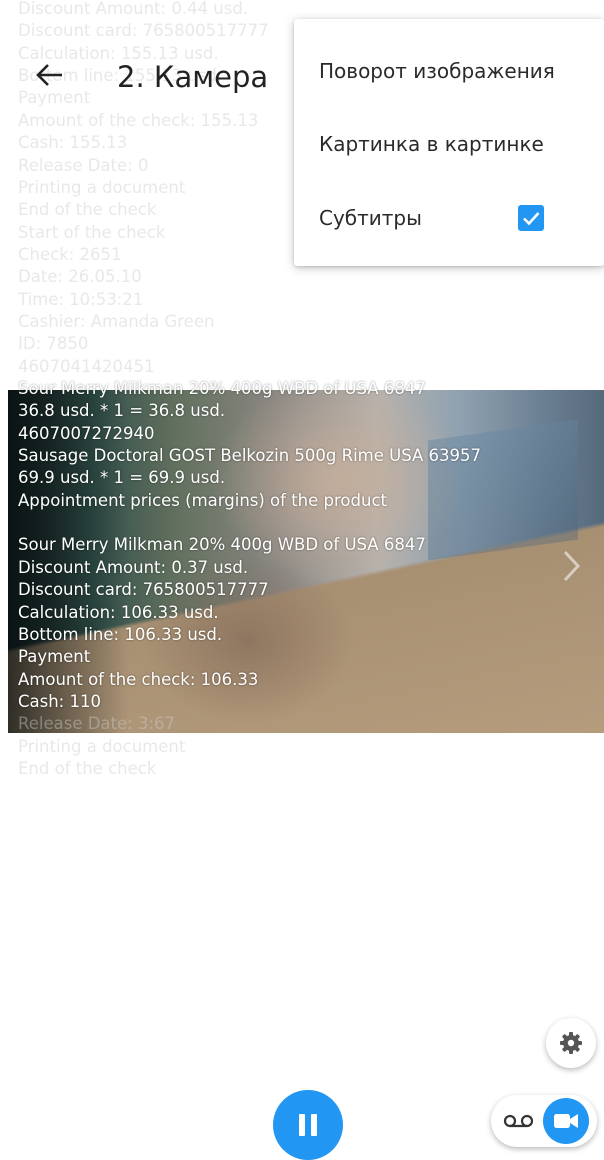 Image resolution: width=604 pixels, height=1160 pixels. I want to click on receipt-line: Amount of the check: 155.13, so click(138, 120).